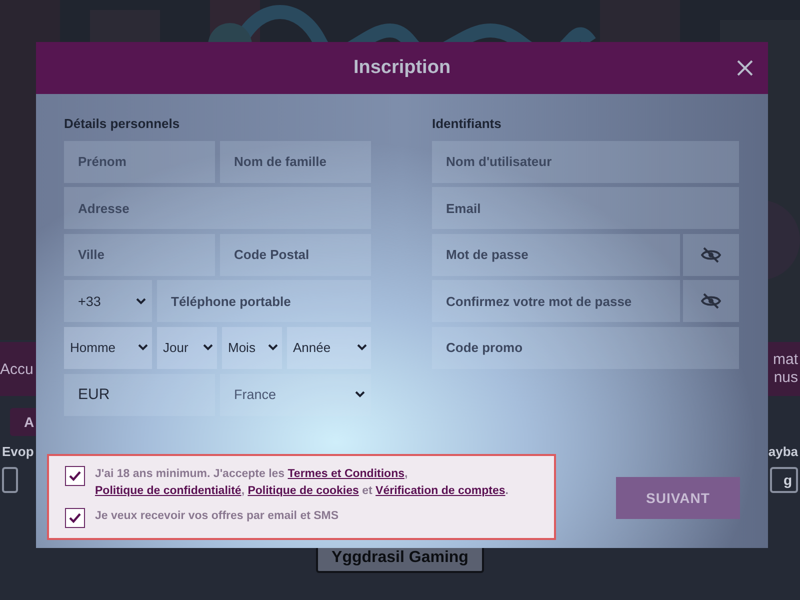 The image size is (800, 600). I want to click on terms-link: Vérification de comptes, so click(441, 491).